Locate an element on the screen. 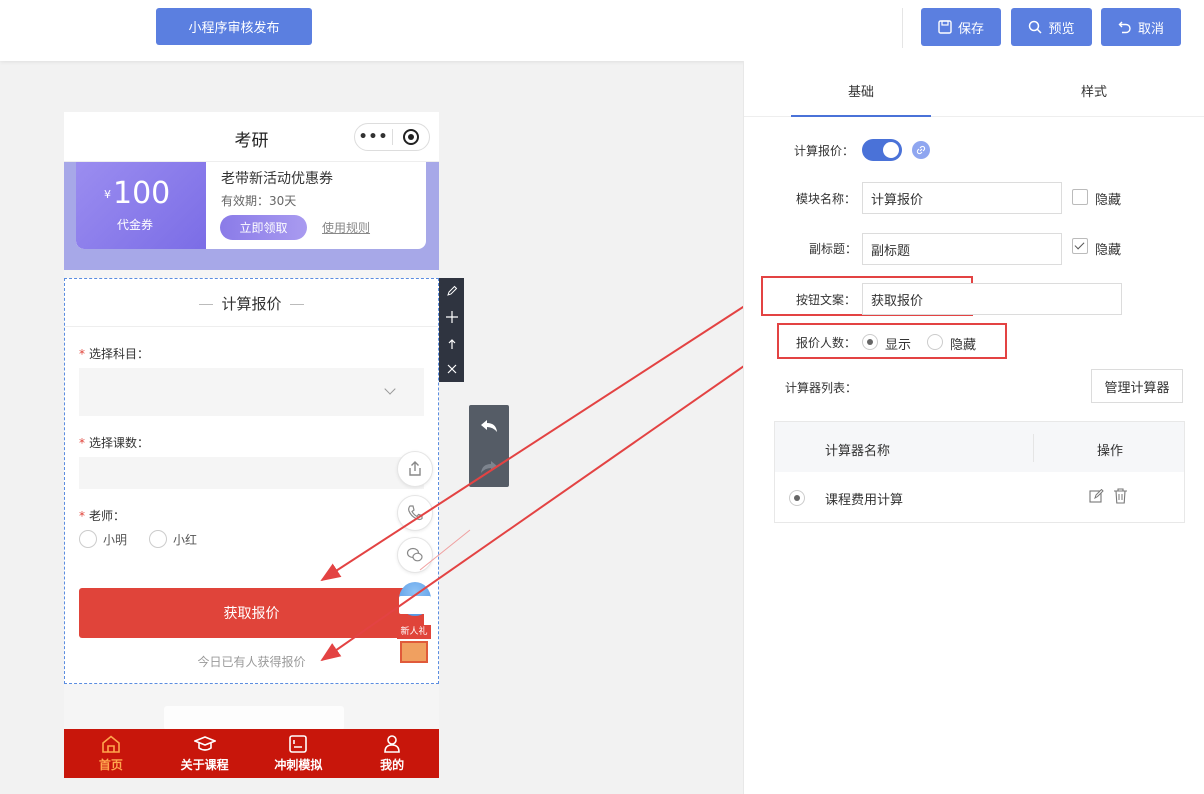 The height and width of the screenshot is (794, 1204). subtitle-value: 副标题 is located at coordinates (891, 251).